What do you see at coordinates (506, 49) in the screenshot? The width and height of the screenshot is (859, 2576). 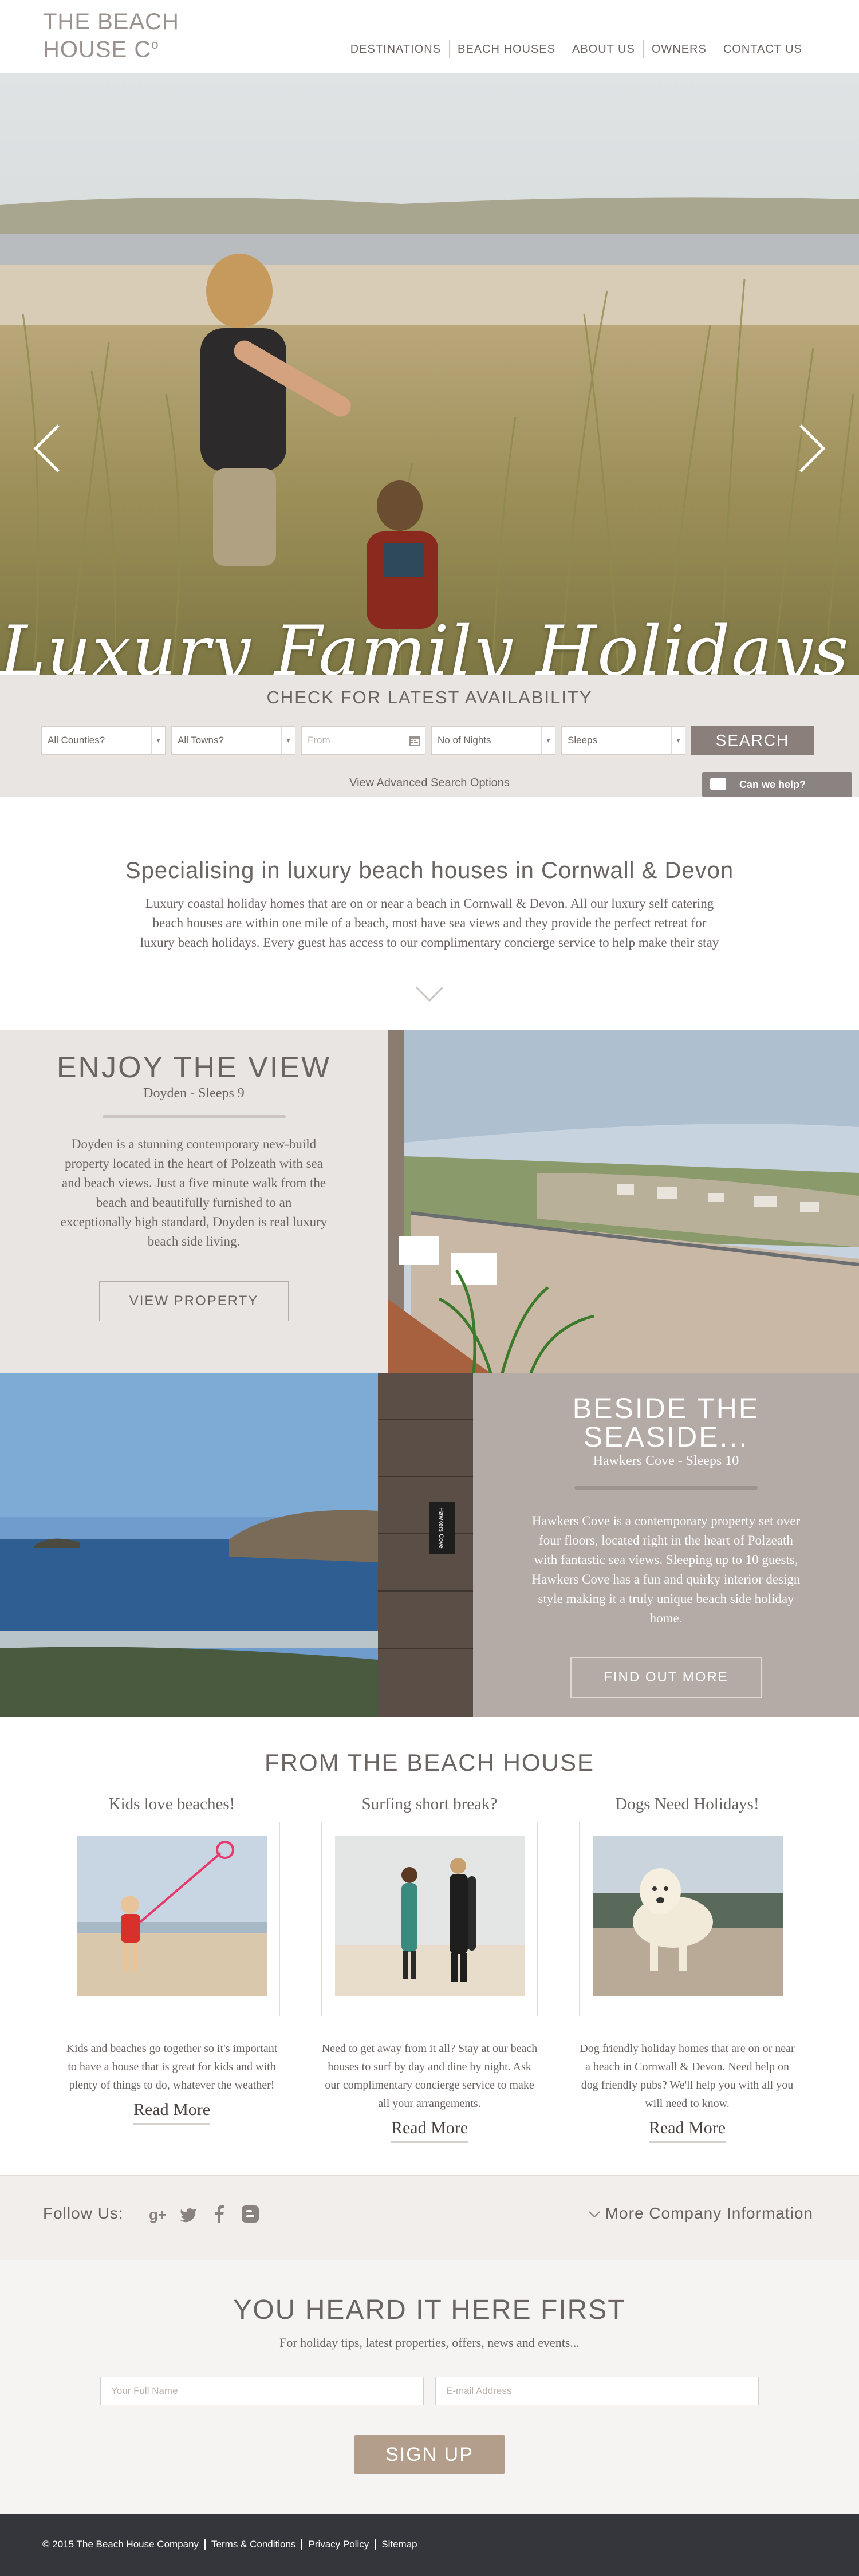 I see `nav-beach-houses: BEACH HOUSES` at bounding box center [506, 49].